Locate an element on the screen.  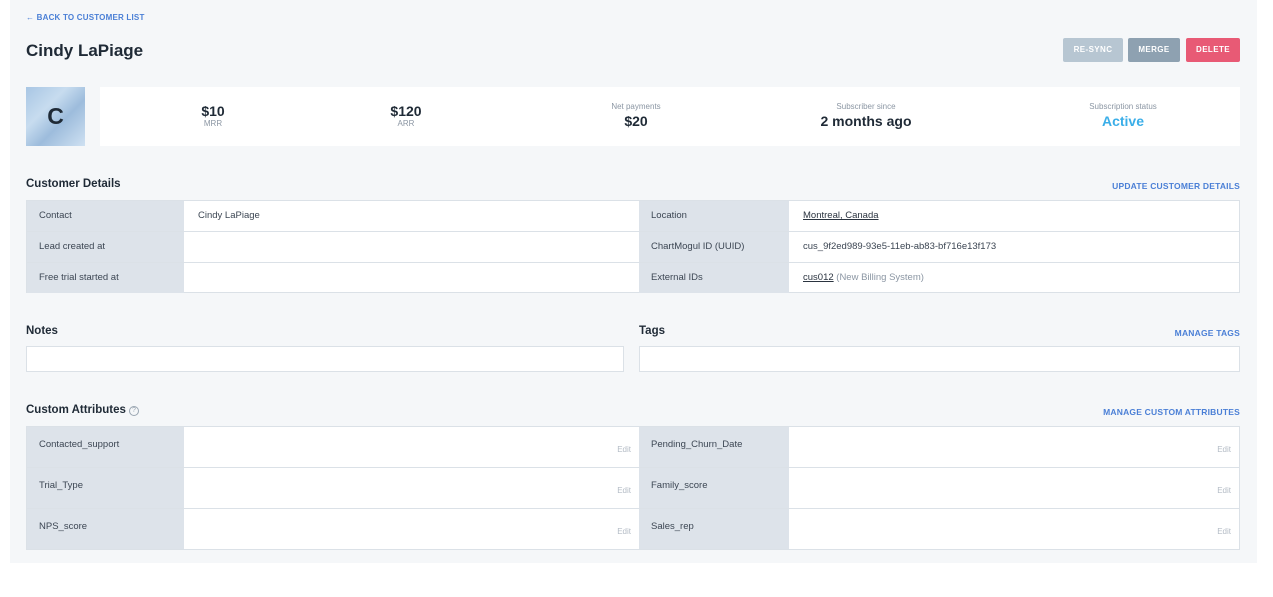
contact-label: Contact is located at coordinates (105, 216).